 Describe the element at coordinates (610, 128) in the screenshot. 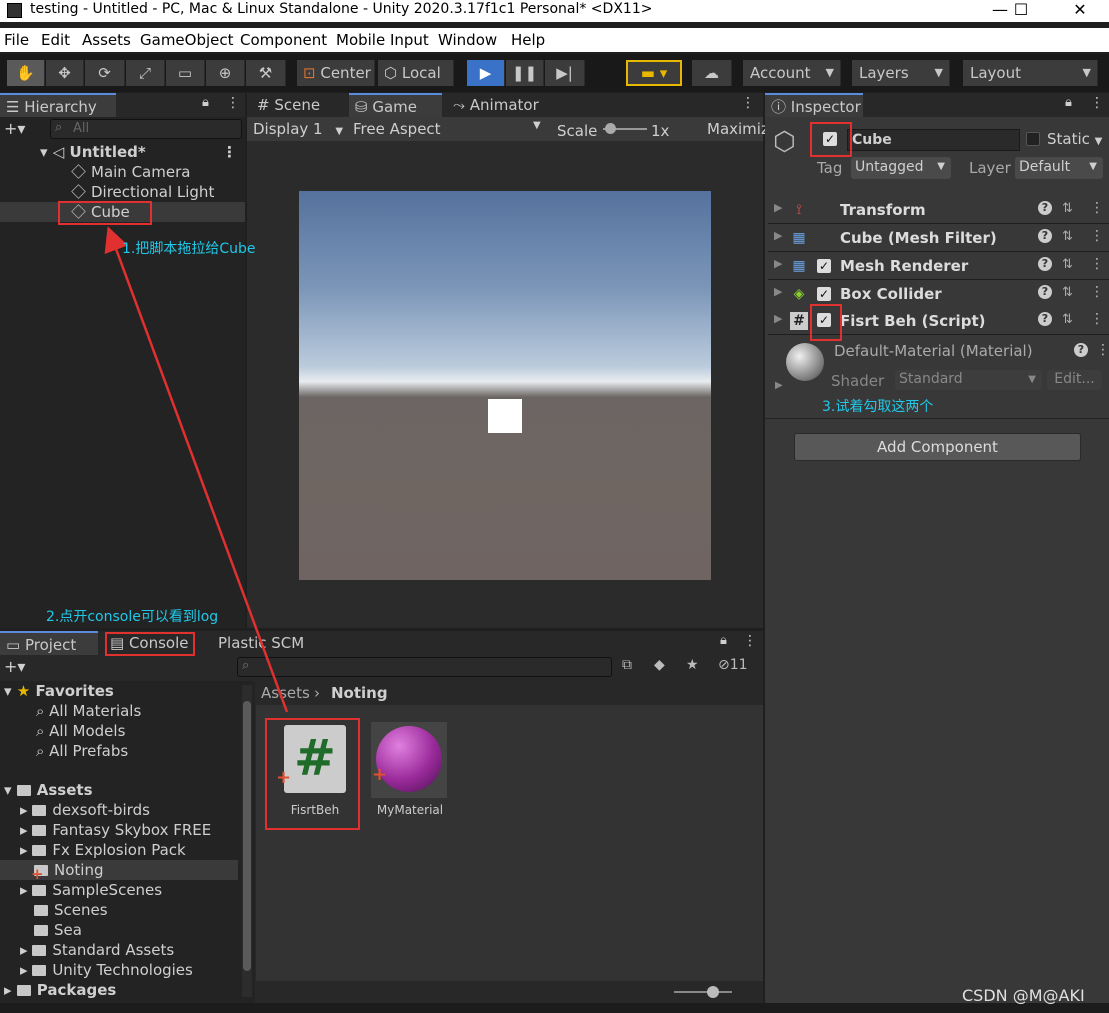

I see `scale-slider-handle` at that location.